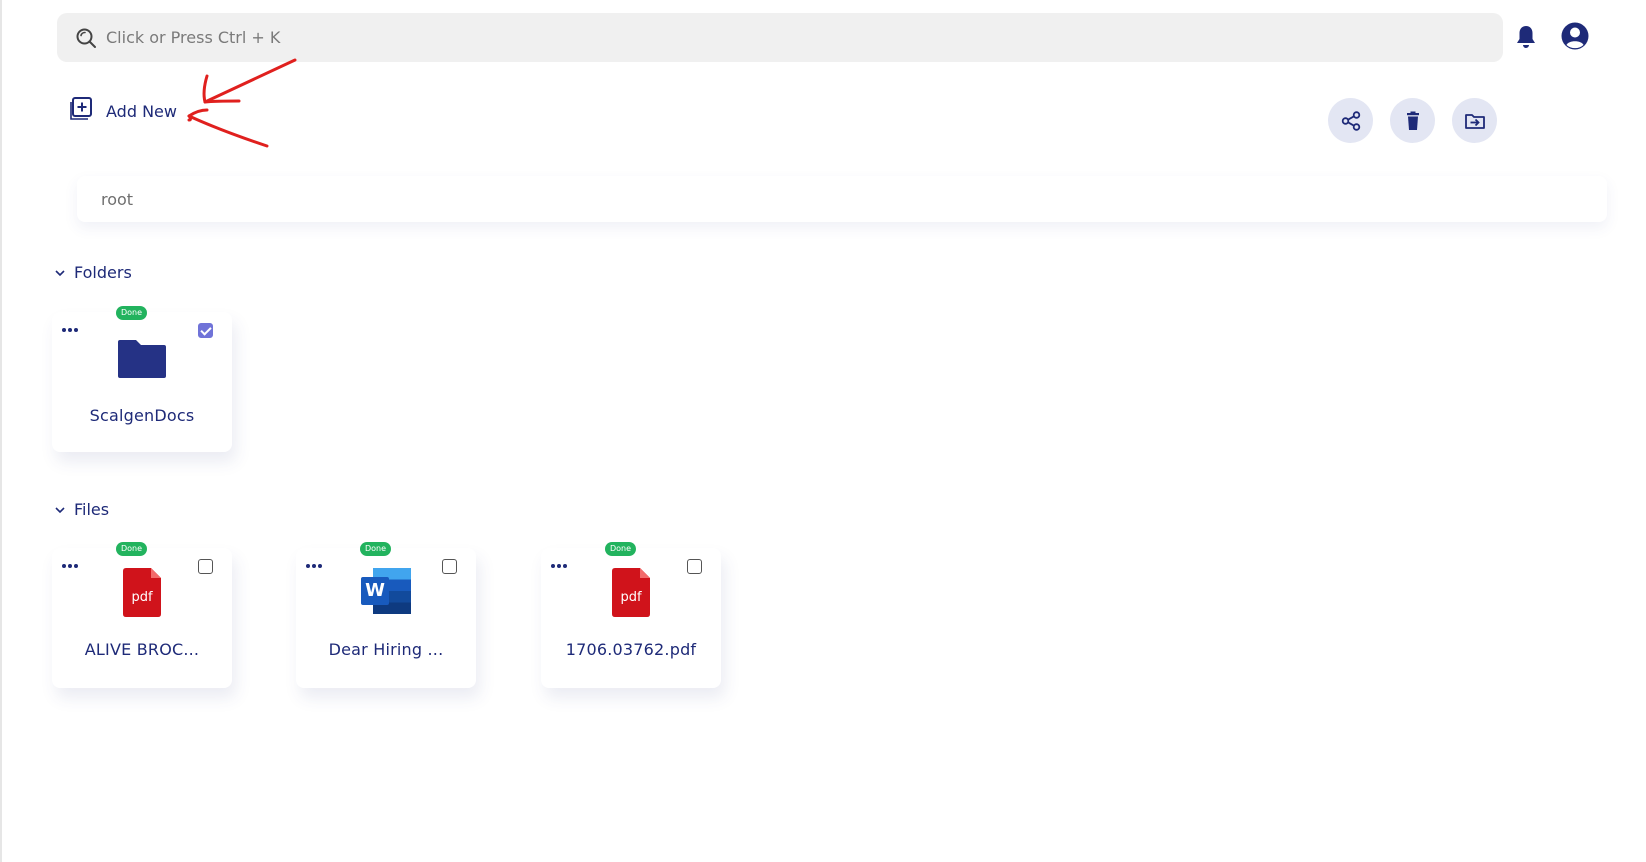  Describe the element at coordinates (1526, 37) in the screenshot. I see `bell-icon` at that location.